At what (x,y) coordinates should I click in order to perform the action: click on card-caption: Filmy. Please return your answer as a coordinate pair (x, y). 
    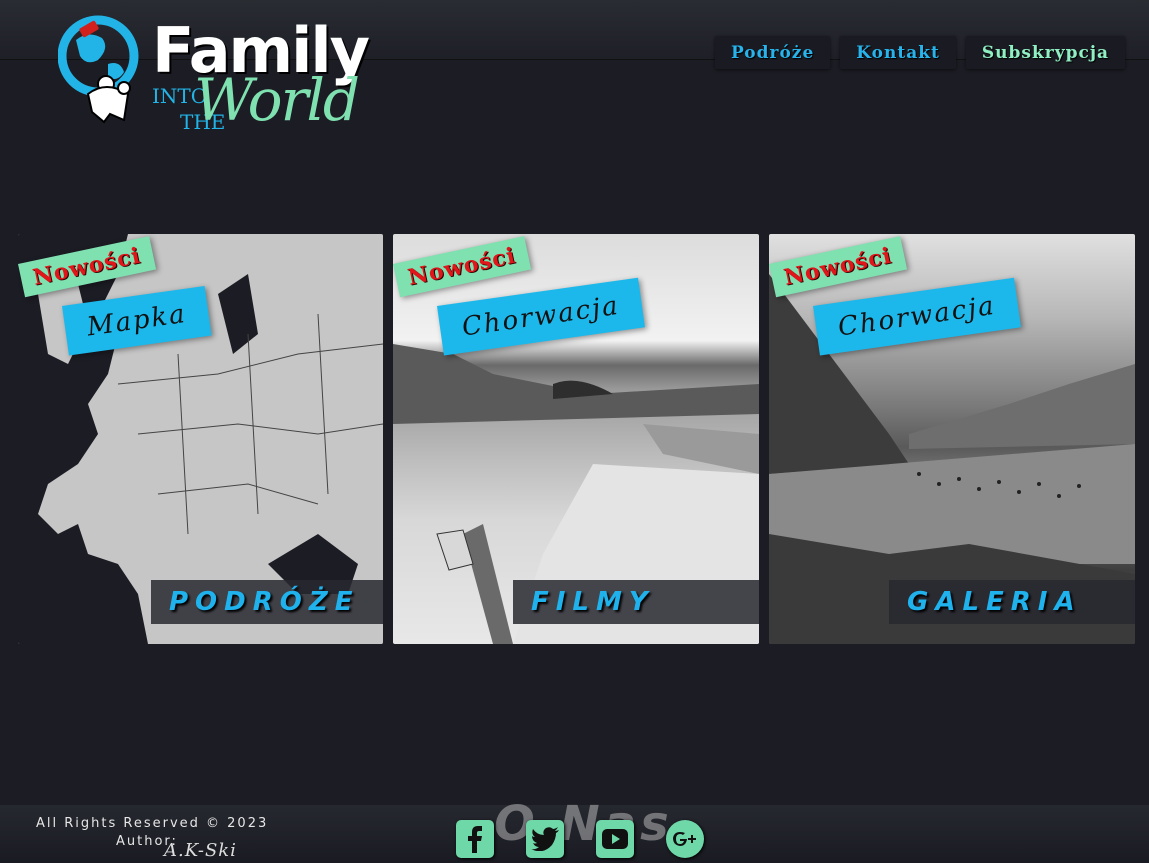
    Looking at the image, I should click on (636, 602).